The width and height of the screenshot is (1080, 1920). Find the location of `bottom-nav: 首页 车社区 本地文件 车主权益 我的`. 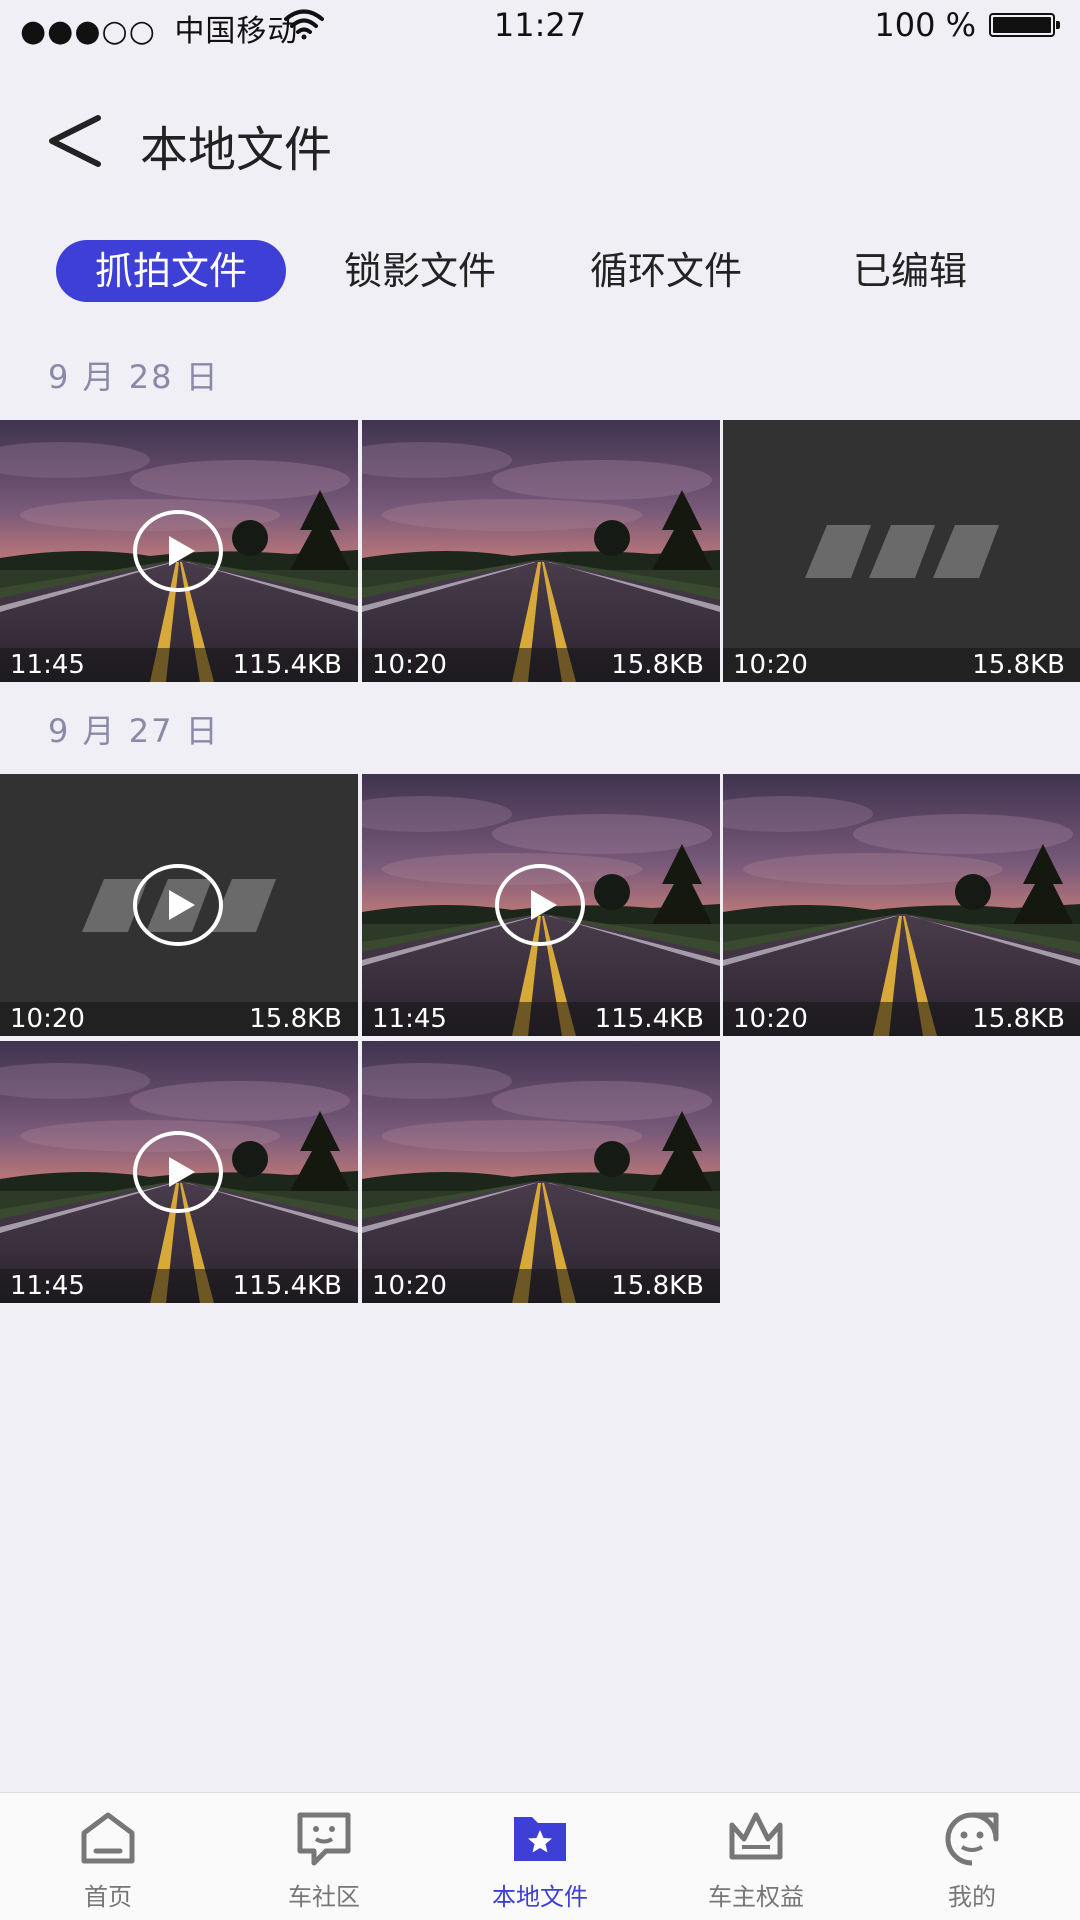

bottom-nav: 首页 车社区 本地文件 车主权益 我的 is located at coordinates (540, 1856).